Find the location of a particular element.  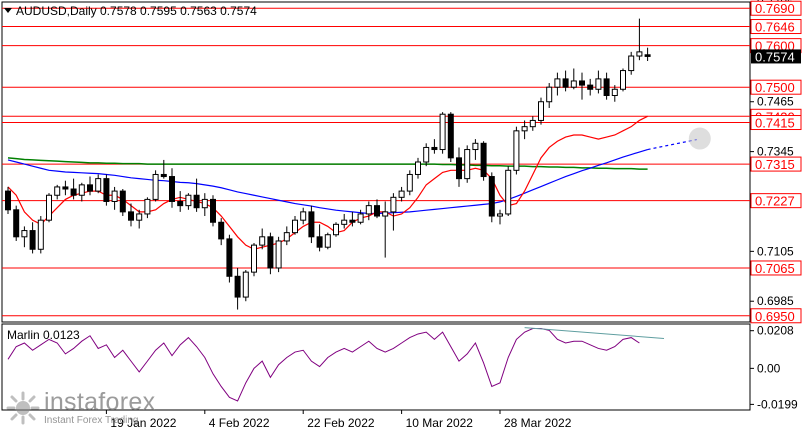

x-tick-label: 10 Mar 2022 is located at coordinates (440, 423).